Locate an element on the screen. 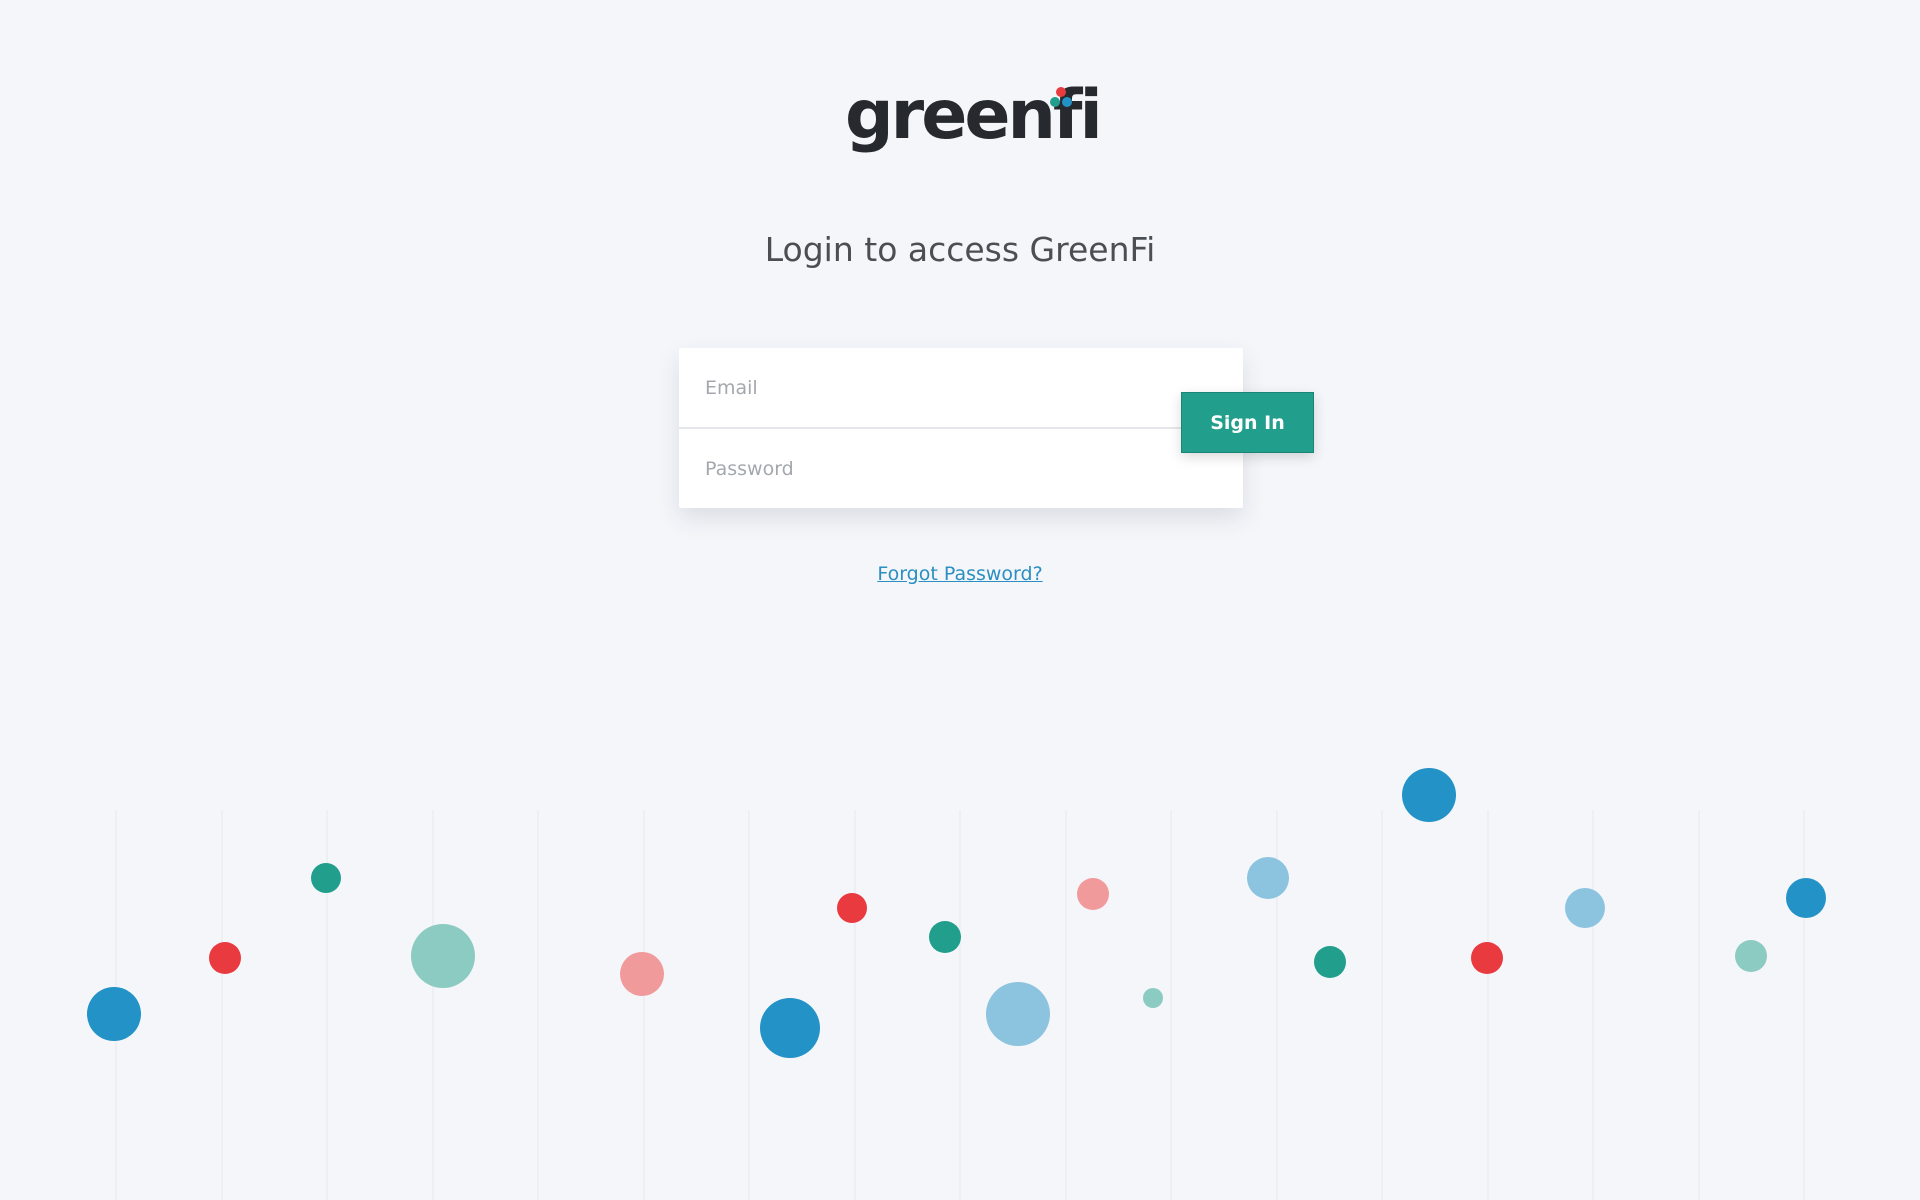 The width and height of the screenshot is (1920, 1200). forgot-password-link: Forgot Password? is located at coordinates (959, 574).